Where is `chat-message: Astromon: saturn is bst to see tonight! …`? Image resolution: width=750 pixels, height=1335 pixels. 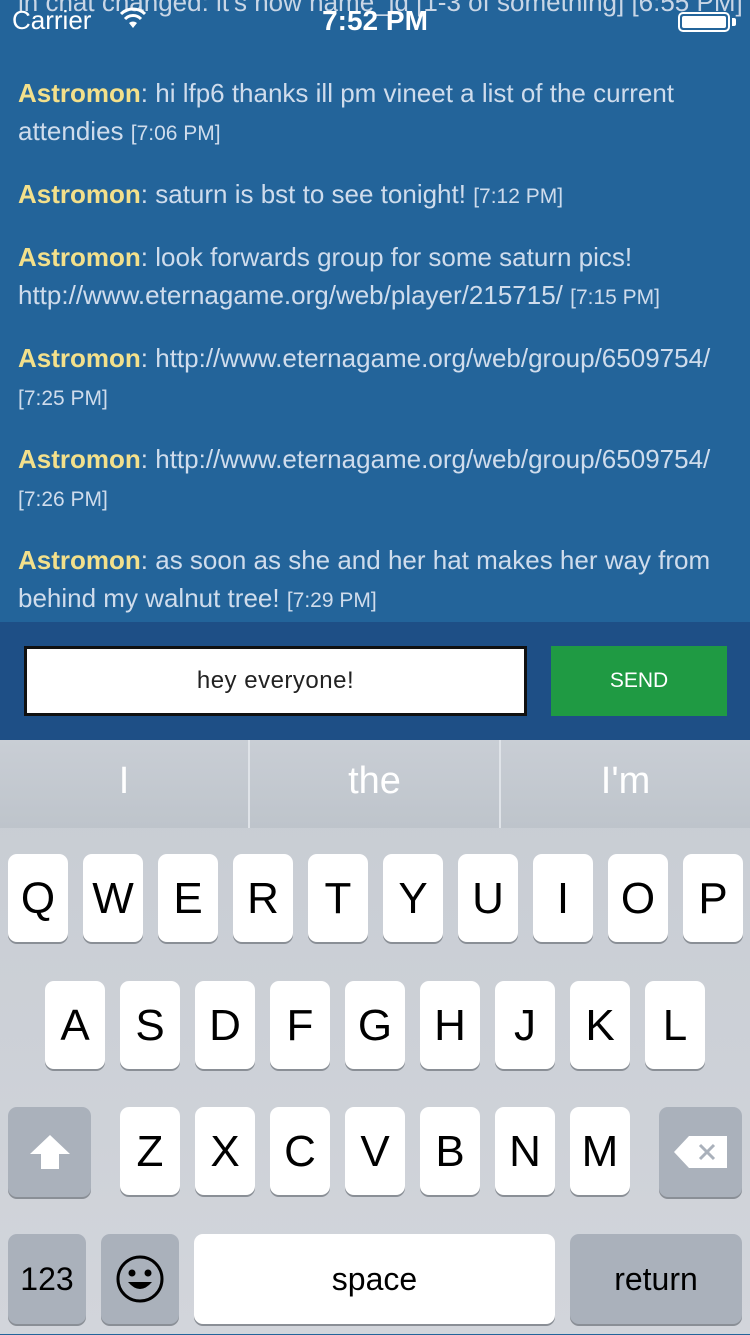
chat-message: Astromon: saturn is bst to see tonight! … is located at coordinates (378, 195).